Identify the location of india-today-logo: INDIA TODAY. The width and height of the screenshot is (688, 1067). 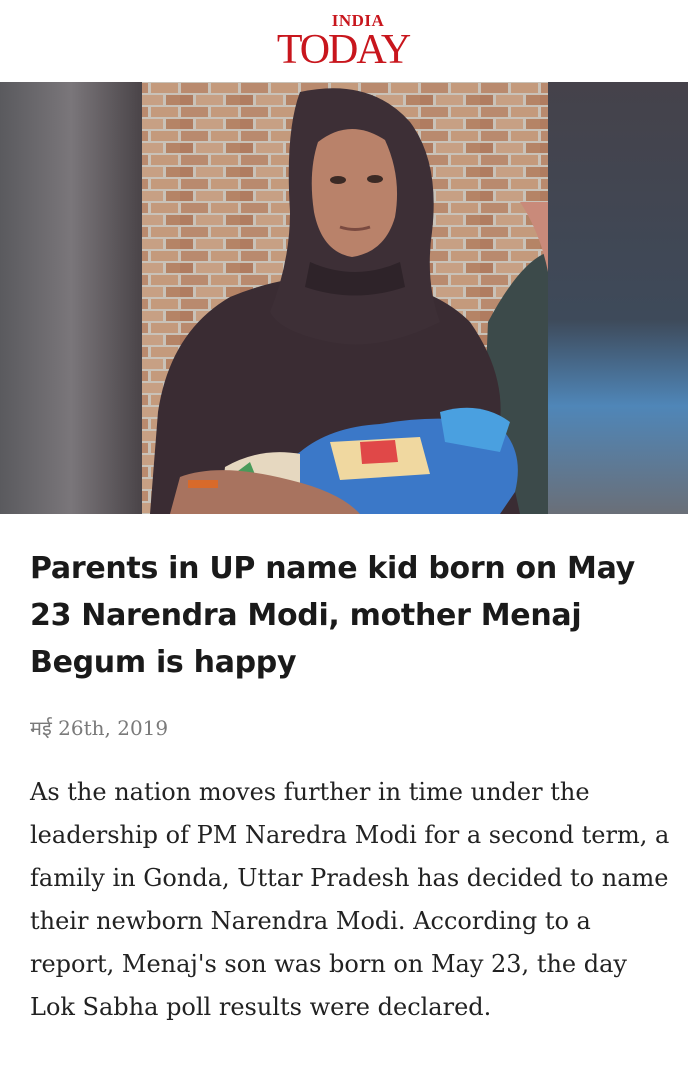
(343, 44).